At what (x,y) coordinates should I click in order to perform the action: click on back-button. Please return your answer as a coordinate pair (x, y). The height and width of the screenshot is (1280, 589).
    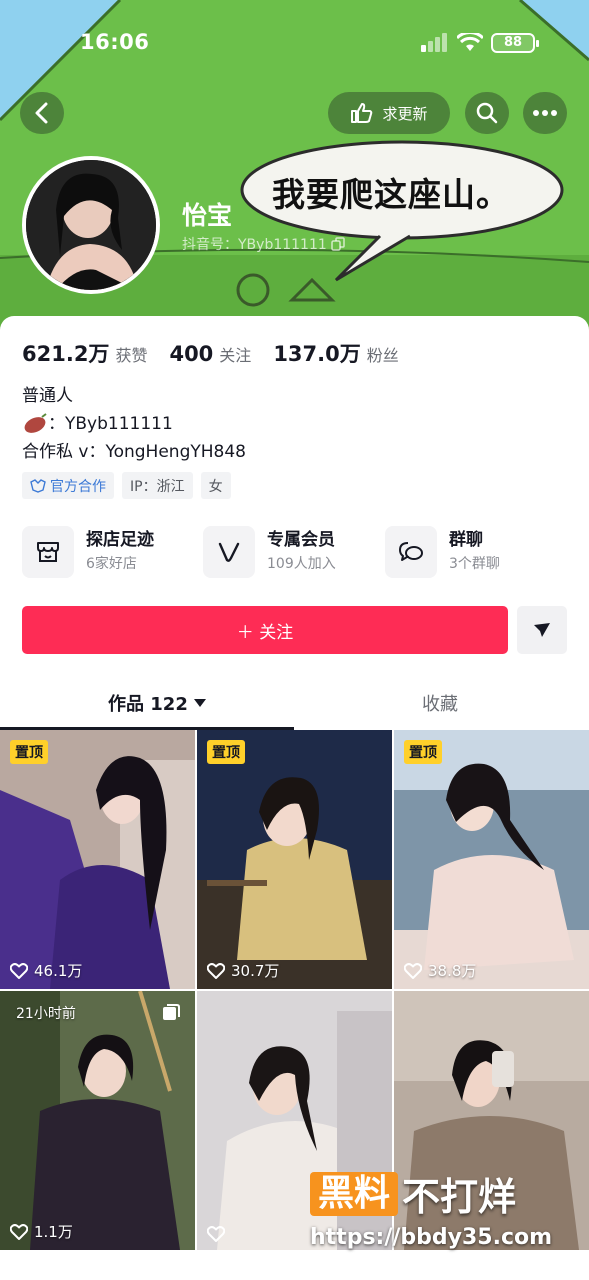
    Looking at the image, I should click on (42, 113).